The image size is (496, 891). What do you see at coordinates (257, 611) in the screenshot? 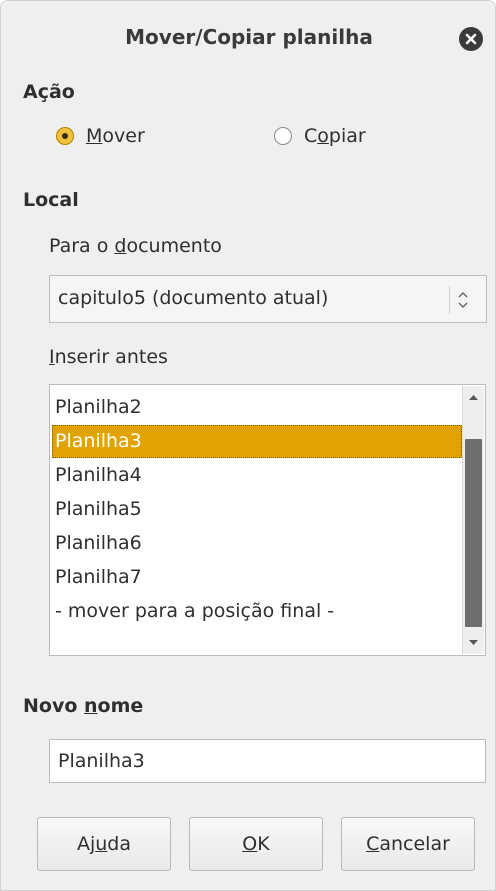
I see `list-item: - mover para a posição final -` at bounding box center [257, 611].